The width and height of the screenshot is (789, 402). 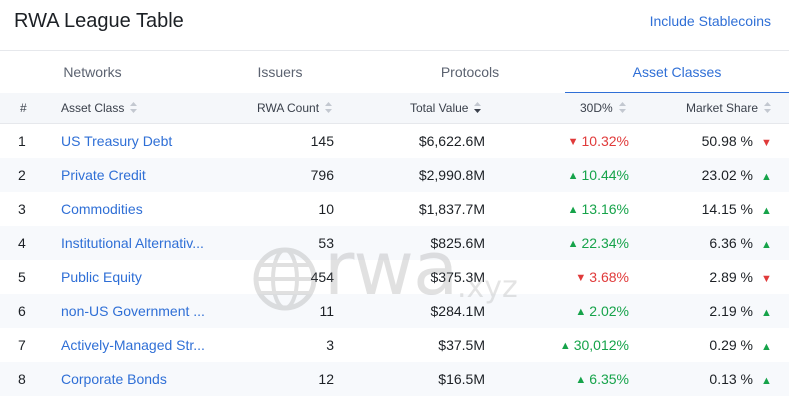 I want to click on page-title: RWA League Table, so click(x=99, y=21).